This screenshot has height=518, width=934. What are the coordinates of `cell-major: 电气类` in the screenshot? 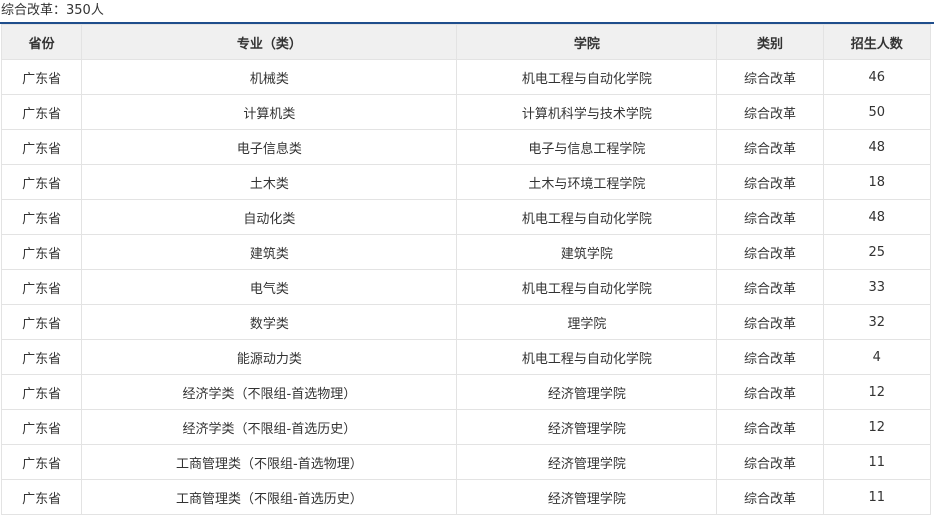 It's located at (269, 287).